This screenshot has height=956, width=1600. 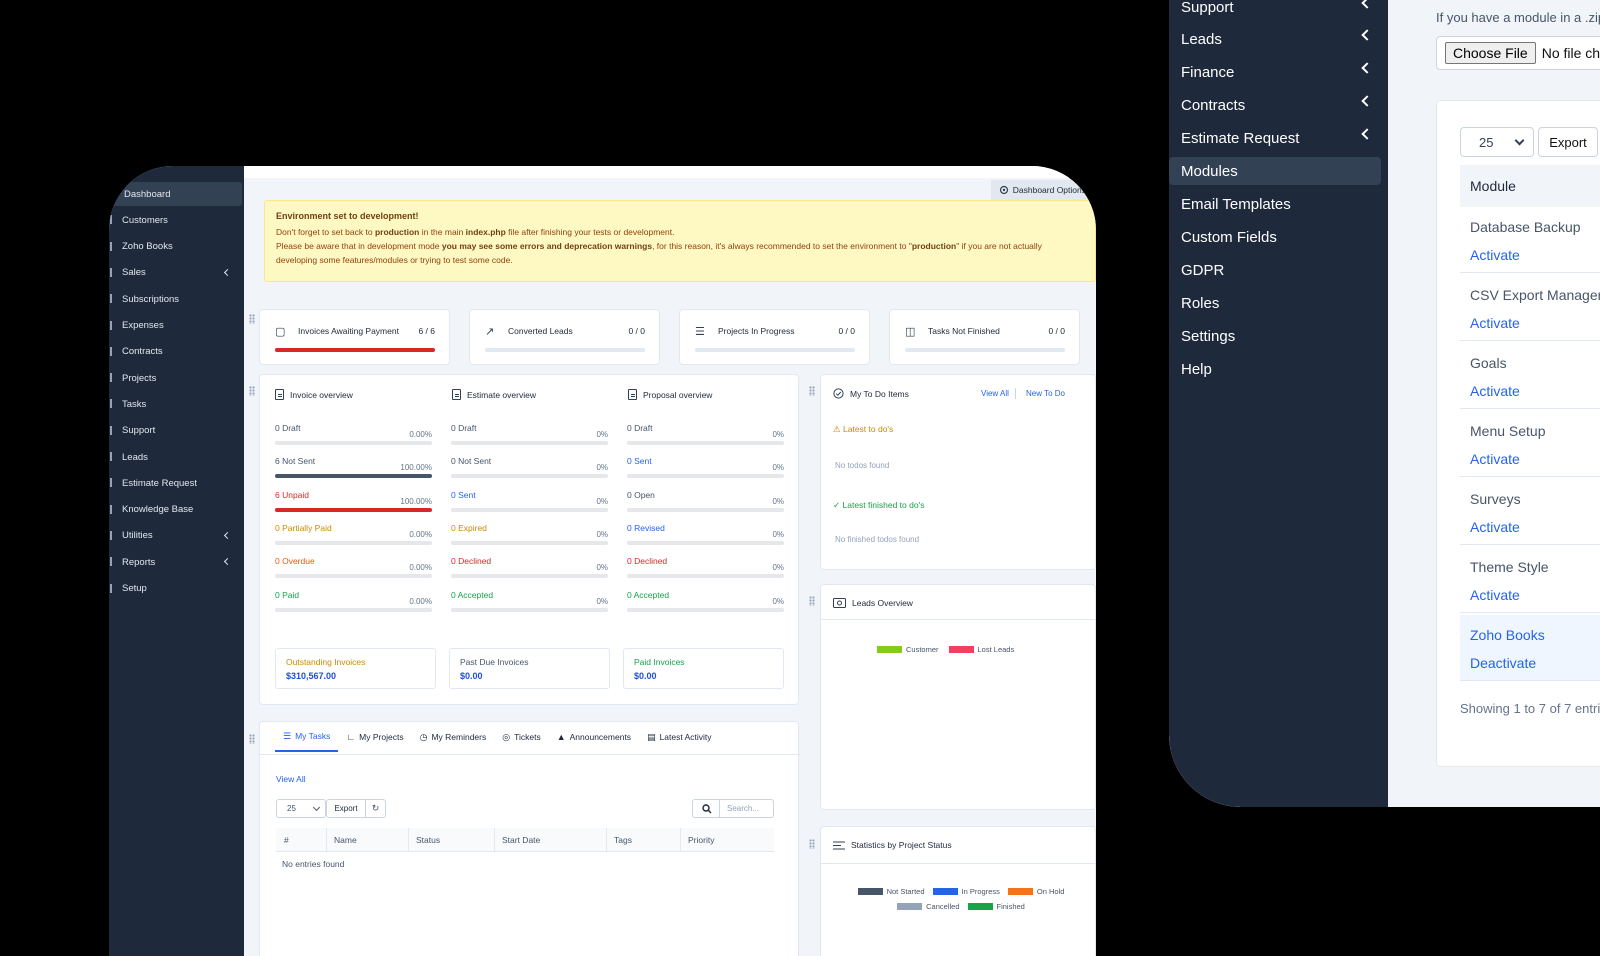 I want to click on stat-card: ◫ Tasks Not Finished 0 / 0, so click(x=984, y=337).